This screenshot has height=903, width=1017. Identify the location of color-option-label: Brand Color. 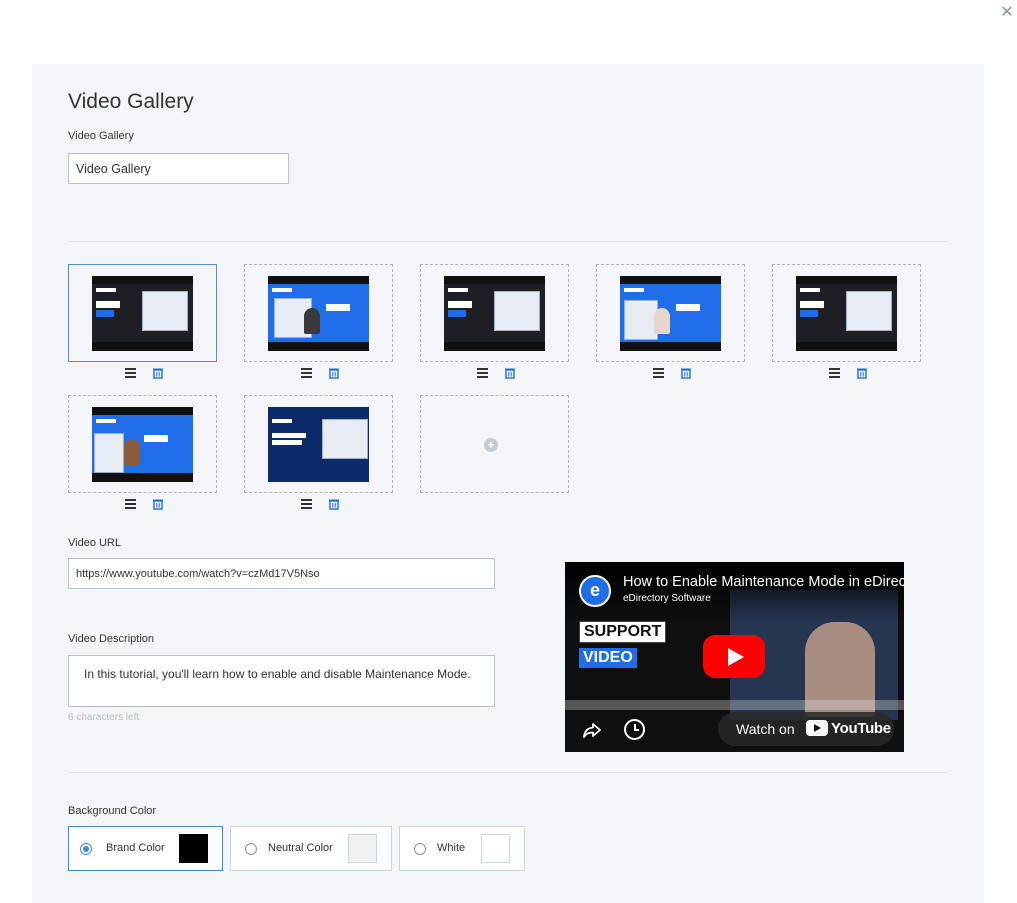
(135, 848).